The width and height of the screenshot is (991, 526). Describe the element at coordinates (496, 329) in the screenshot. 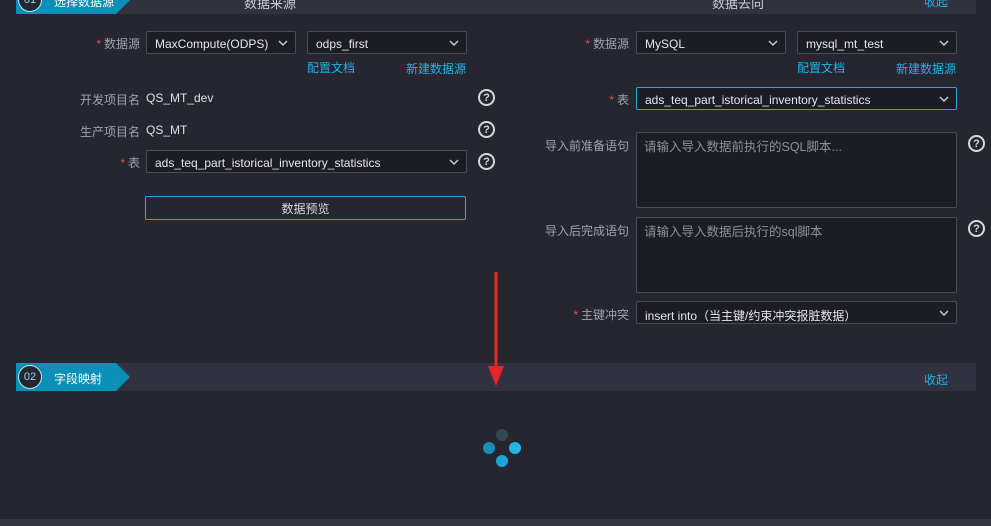

I see `red-arrow-annotation` at that location.